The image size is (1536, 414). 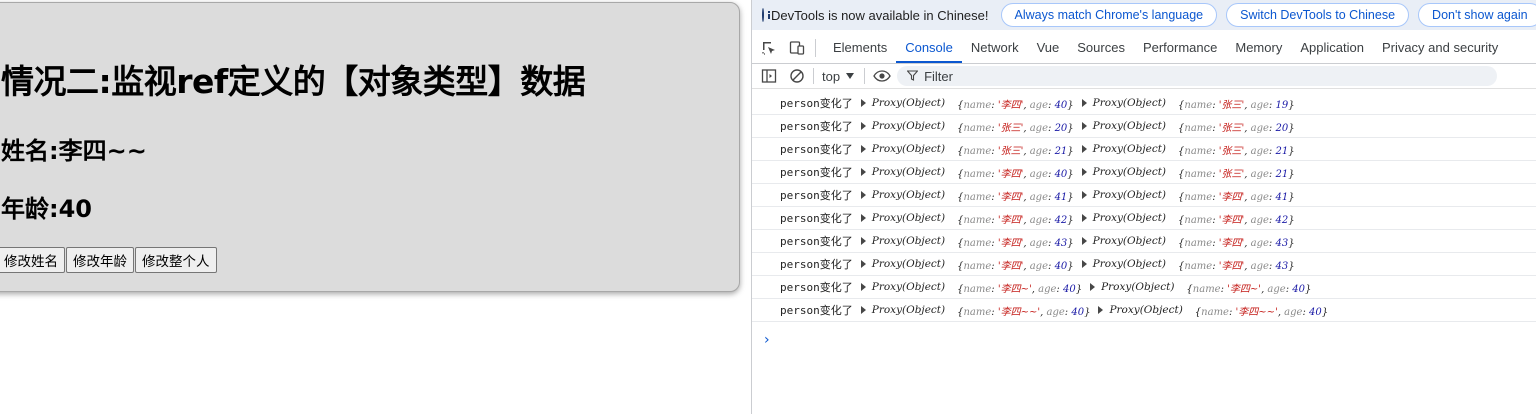 I want to click on tab-vue: Vue, so click(x=1048, y=48).